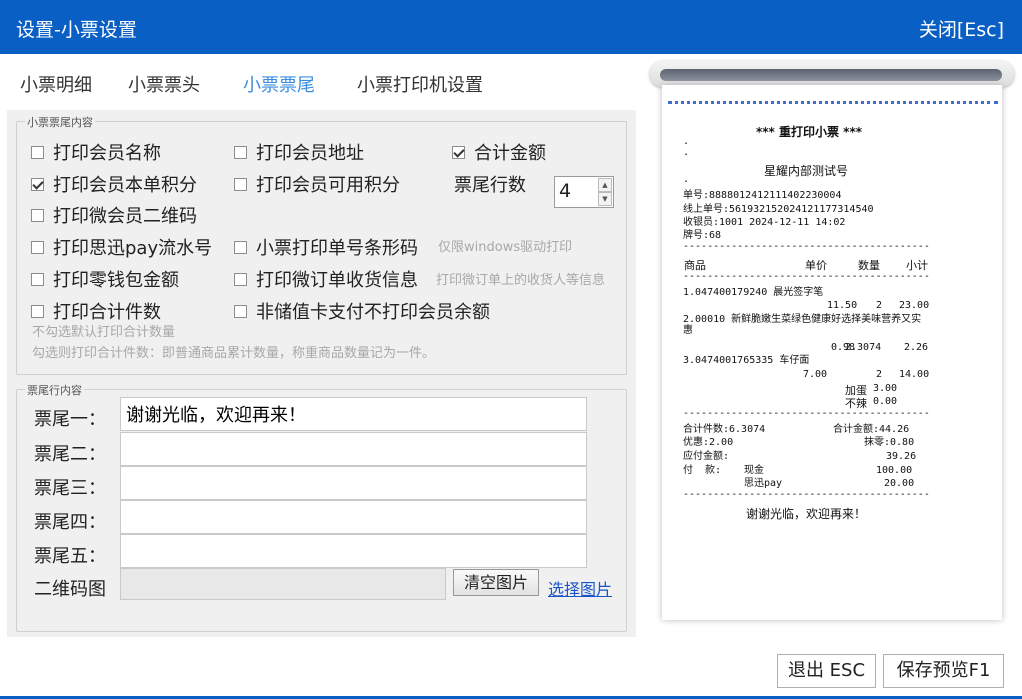 Image resolution: width=1022 pixels, height=699 pixels. I want to click on receipt-online-no: 线上单号:5619321520241211773145​40, so click(778, 209).